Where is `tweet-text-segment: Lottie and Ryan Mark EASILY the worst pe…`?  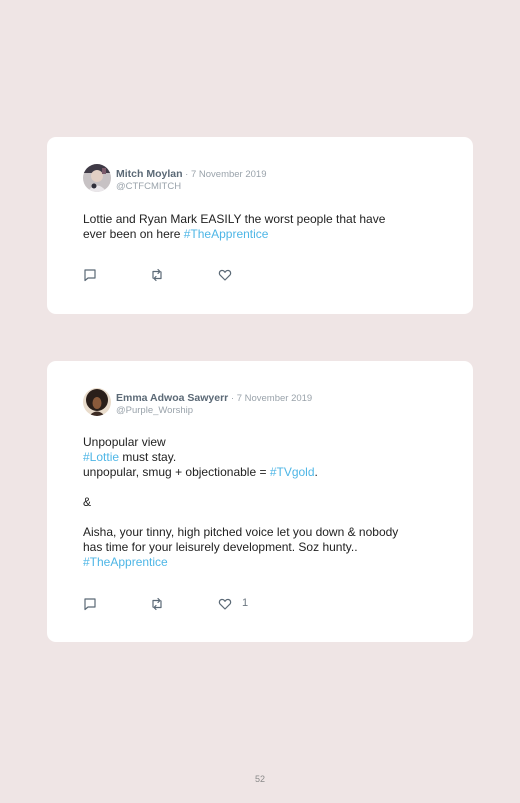 tweet-text-segment: Lottie and Ryan Mark EASILY the worst pe… is located at coordinates (234, 219).